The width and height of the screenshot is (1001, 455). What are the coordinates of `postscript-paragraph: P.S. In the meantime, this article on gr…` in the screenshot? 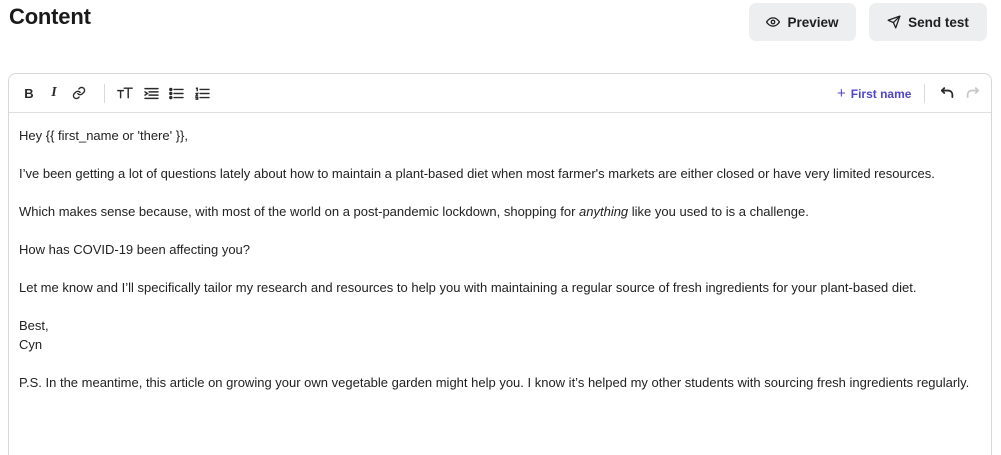 It's located at (494, 382).